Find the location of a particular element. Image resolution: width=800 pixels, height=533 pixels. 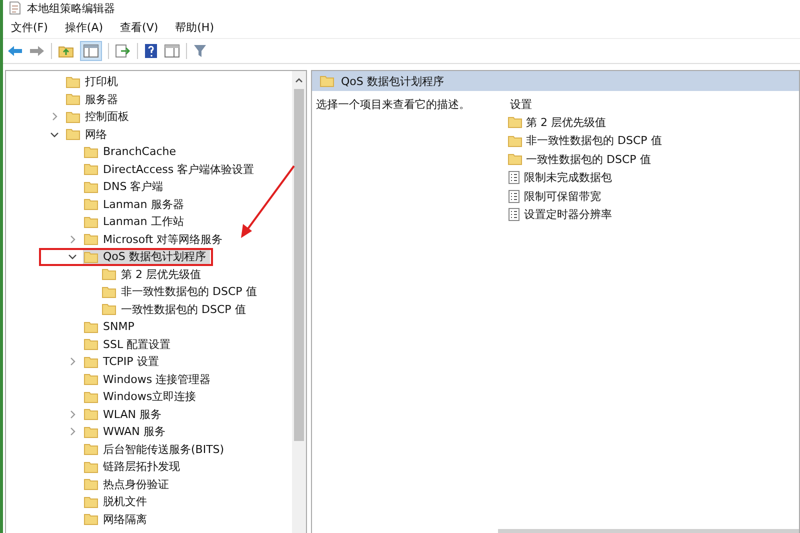

tree-item: DNS 客户端 is located at coordinates (125, 187).